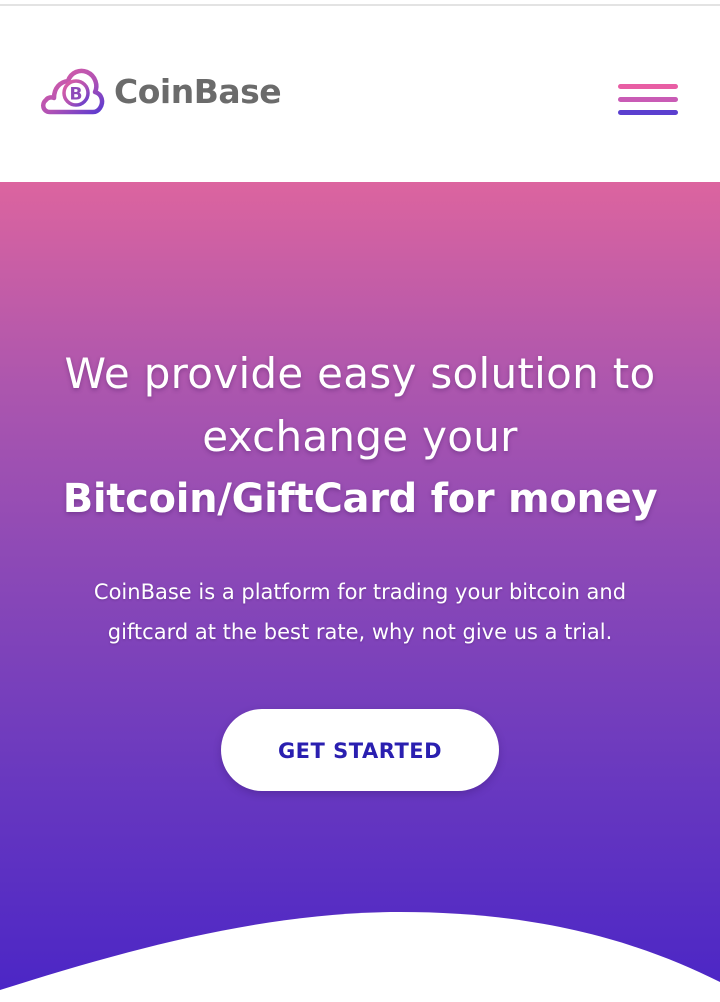 This screenshot has height=1002, width=720. I want to click on brand-name: CoinBase, so click(198, 91).